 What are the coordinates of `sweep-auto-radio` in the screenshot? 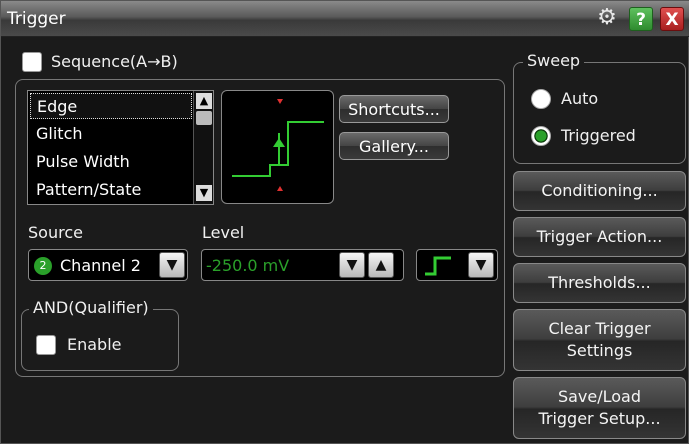 It's located at (541, 99).